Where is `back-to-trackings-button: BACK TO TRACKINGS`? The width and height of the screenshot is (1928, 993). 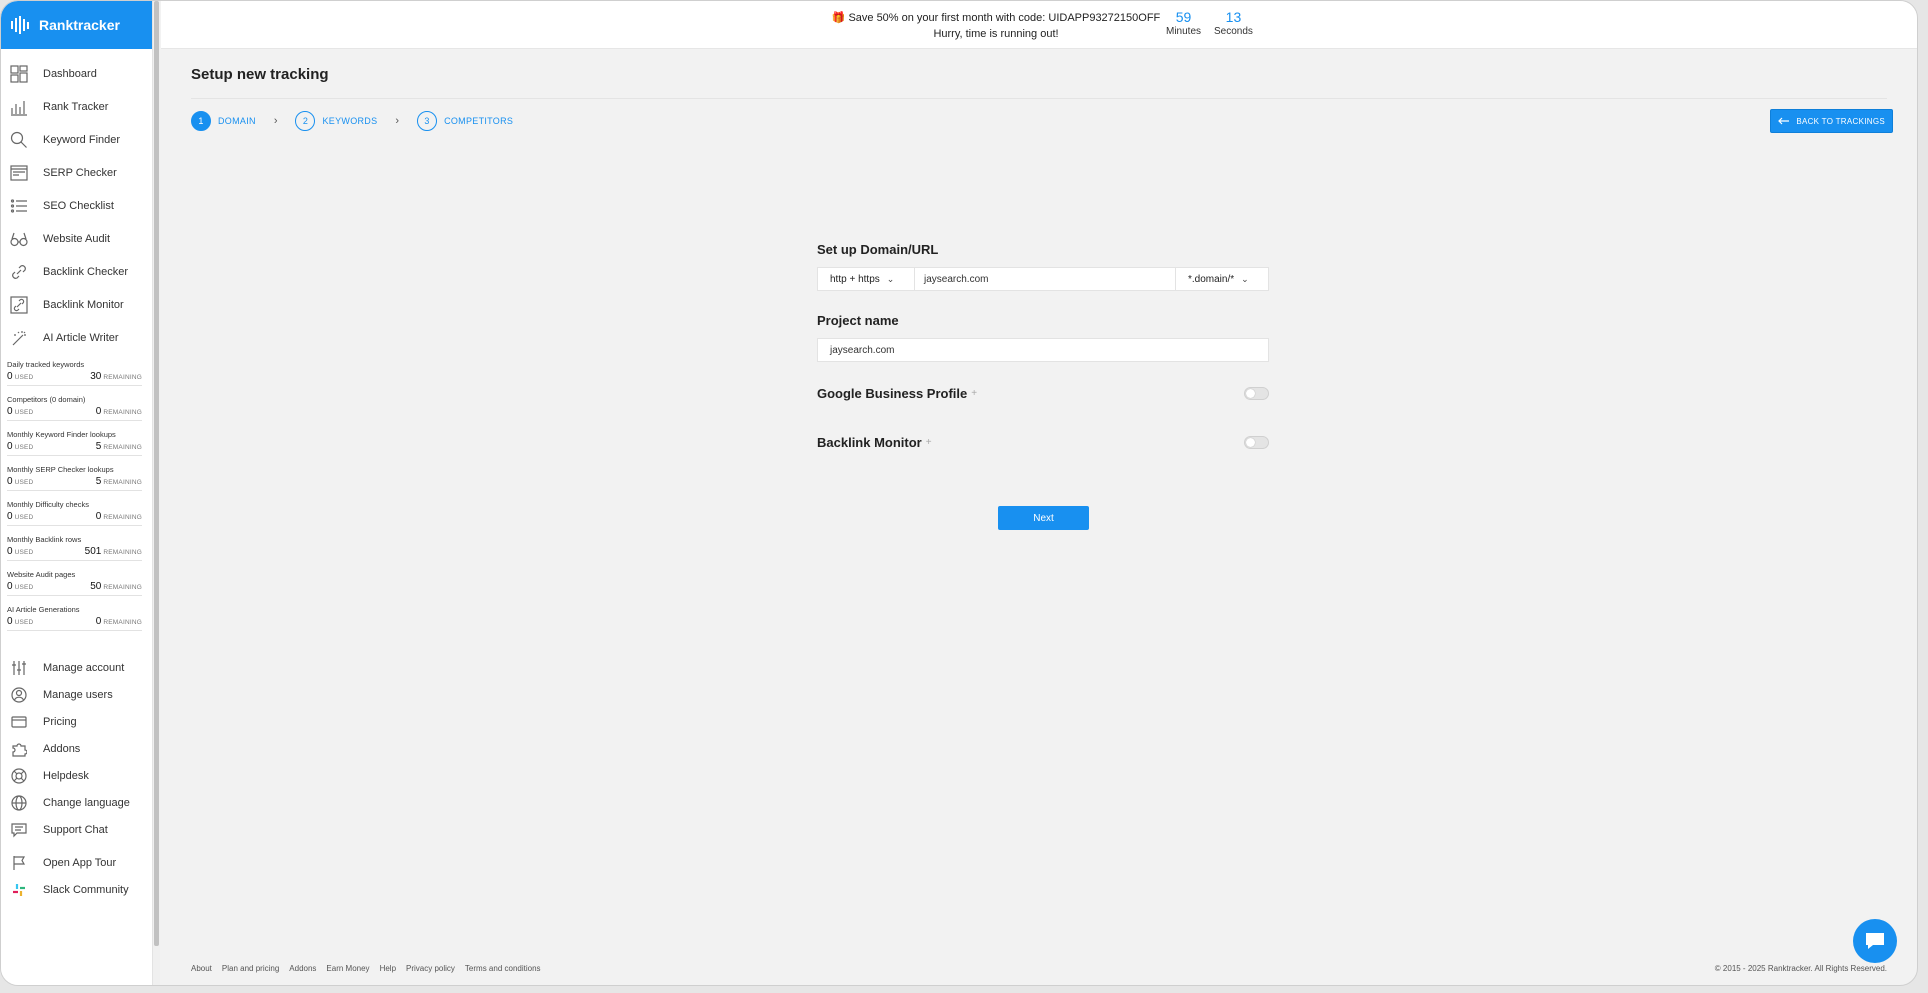 back-to-trackings-button: BACK TO TRACKINGS is located at coordinates (1831, 121).